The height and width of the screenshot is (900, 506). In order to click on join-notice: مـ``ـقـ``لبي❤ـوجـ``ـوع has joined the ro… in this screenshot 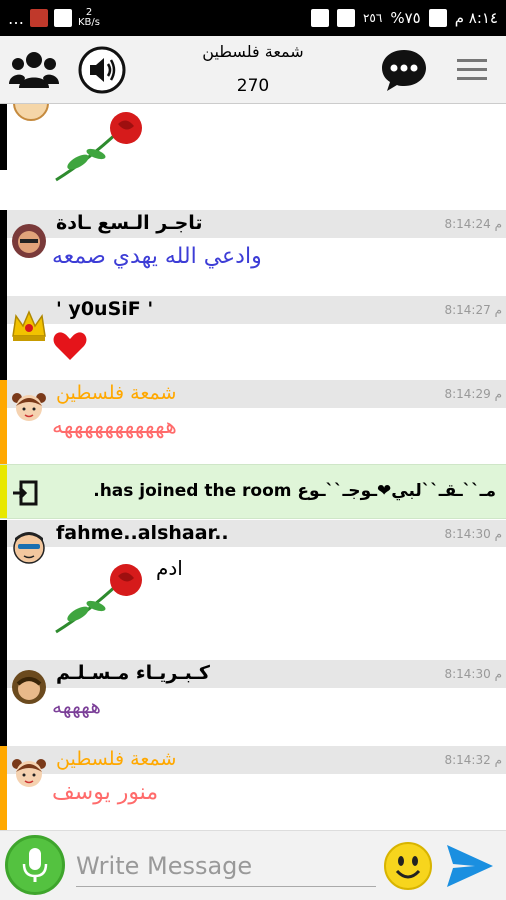, I will do `click(253, 491)`.